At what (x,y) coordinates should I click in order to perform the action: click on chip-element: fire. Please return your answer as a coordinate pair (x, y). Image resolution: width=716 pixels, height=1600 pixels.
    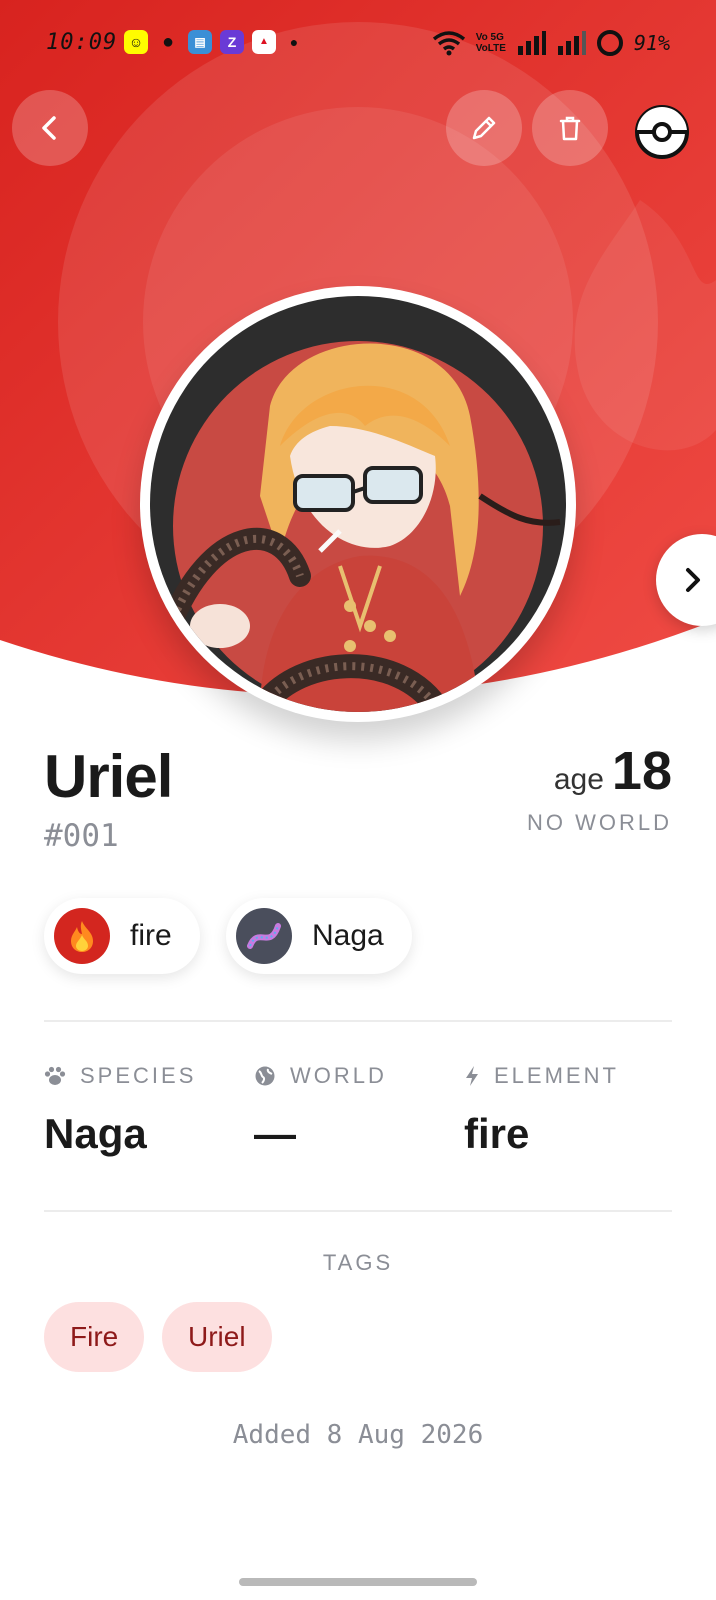
    Looking at the image, I should click on (122, 936).